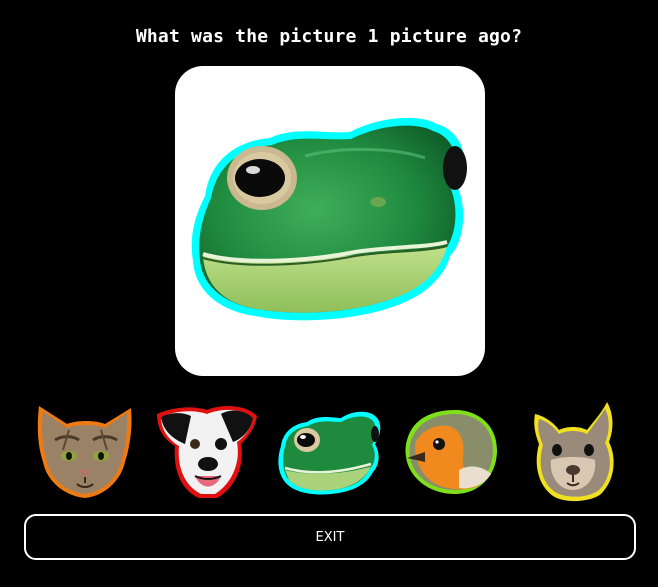 This screenshot has height=587, width=658. I want to click on robin-head-icon, so click(451, 452).